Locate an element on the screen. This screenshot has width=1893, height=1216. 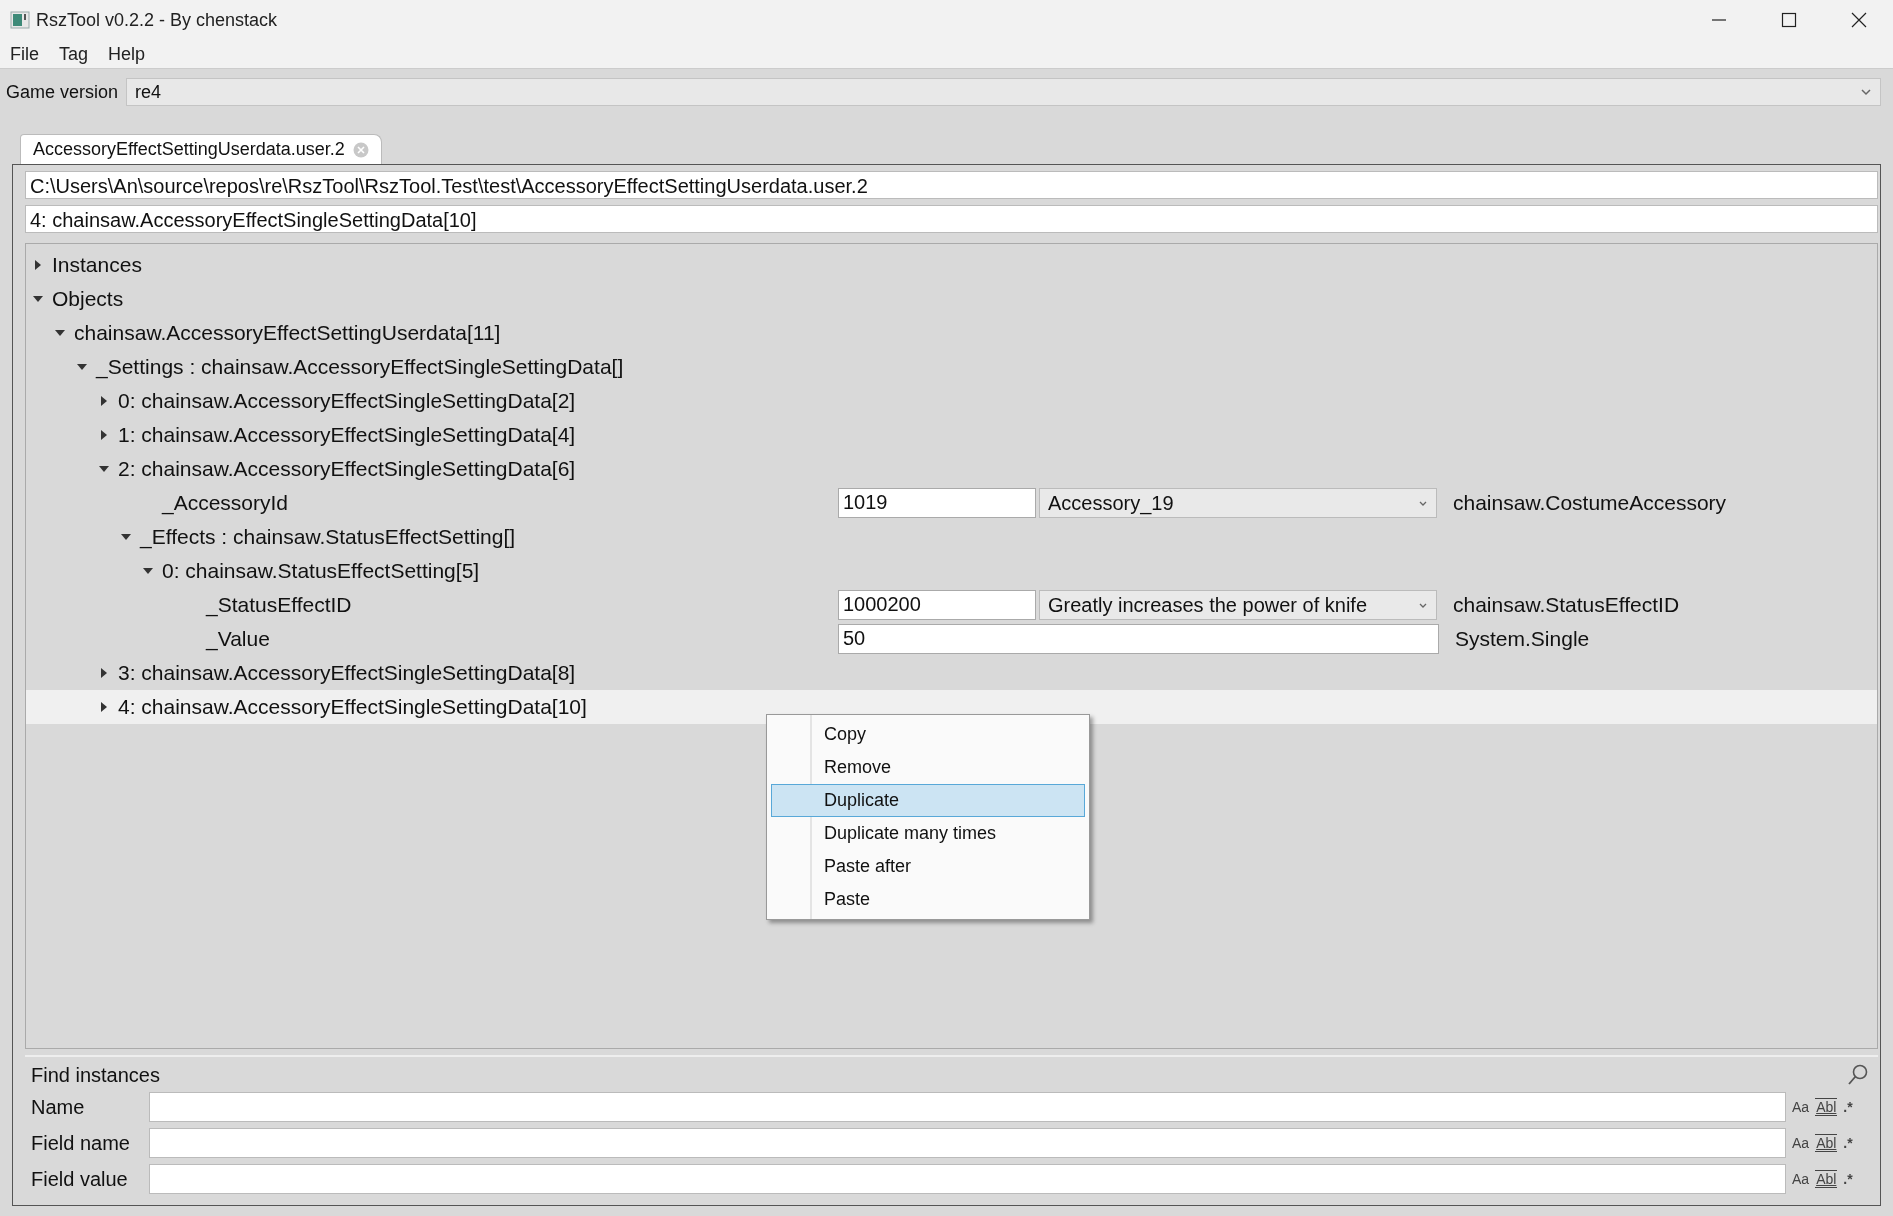
type-name: chainsaw.StatusEffectID is located at coordinates (1566, 605).